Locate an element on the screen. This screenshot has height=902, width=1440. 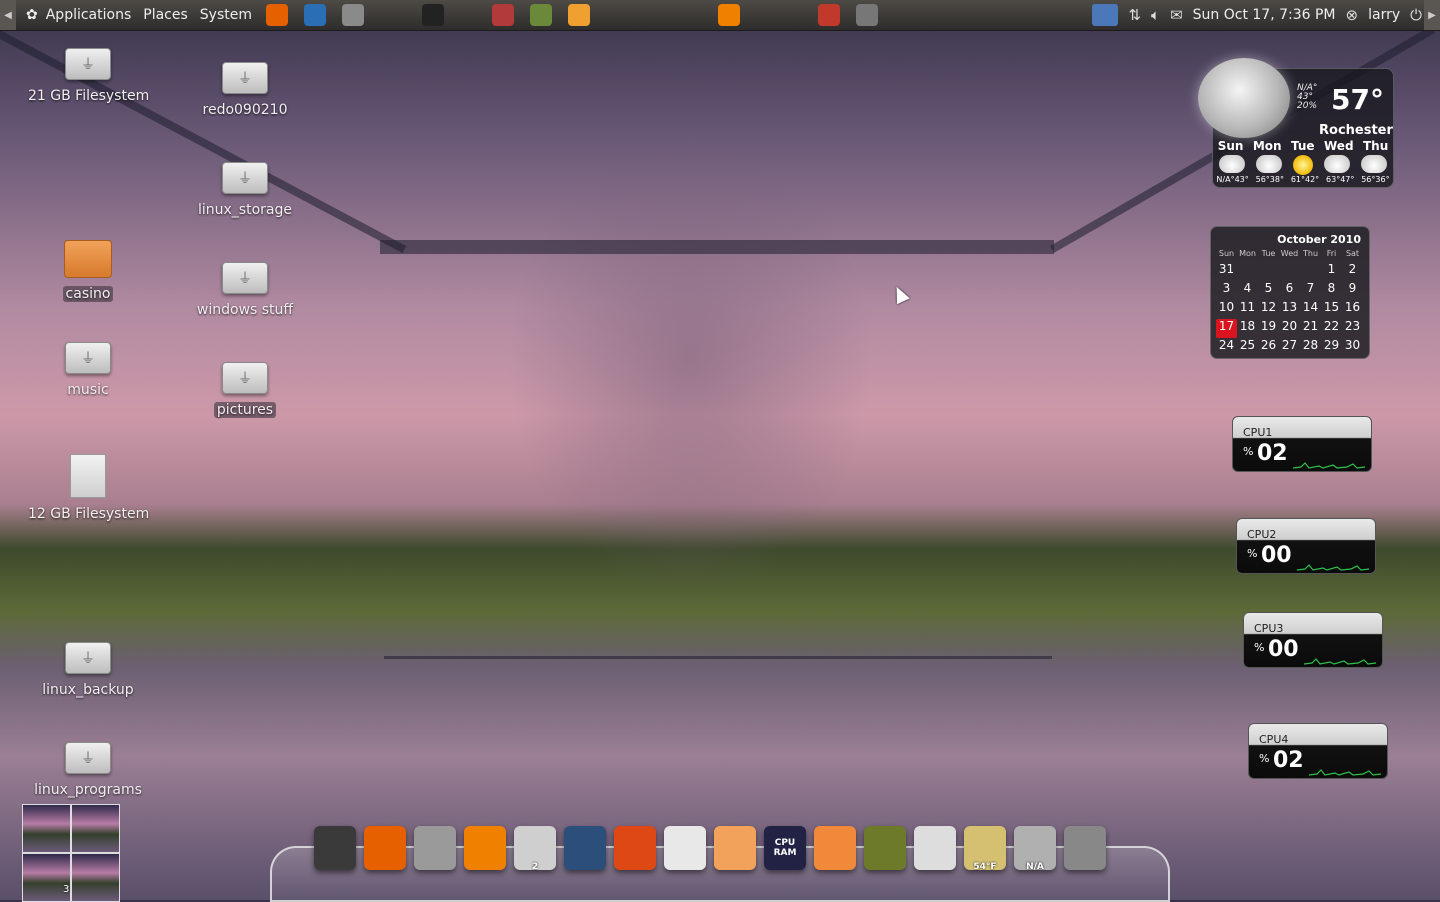
ubuntu-logo-icon: ✿ is located at coordinates (28, 15).